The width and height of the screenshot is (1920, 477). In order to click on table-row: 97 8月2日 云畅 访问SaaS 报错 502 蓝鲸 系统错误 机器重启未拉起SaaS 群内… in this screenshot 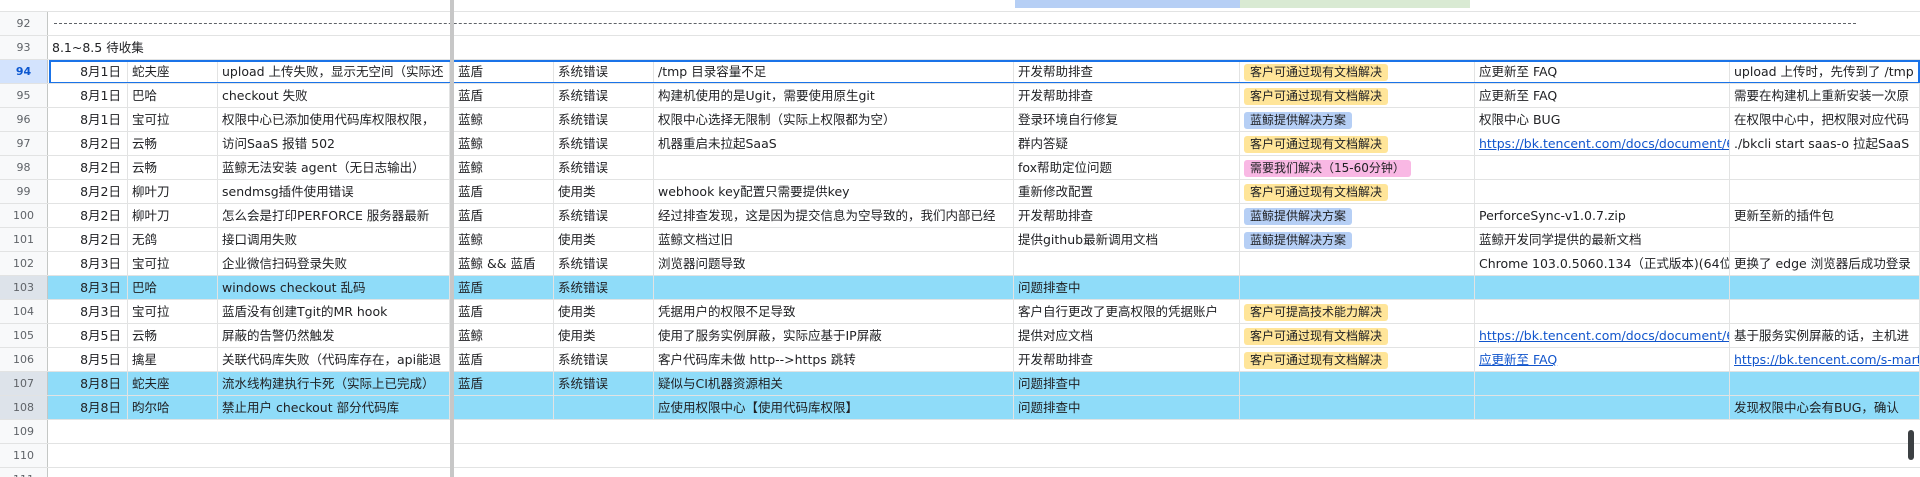, I will do `click(960, 144)`.